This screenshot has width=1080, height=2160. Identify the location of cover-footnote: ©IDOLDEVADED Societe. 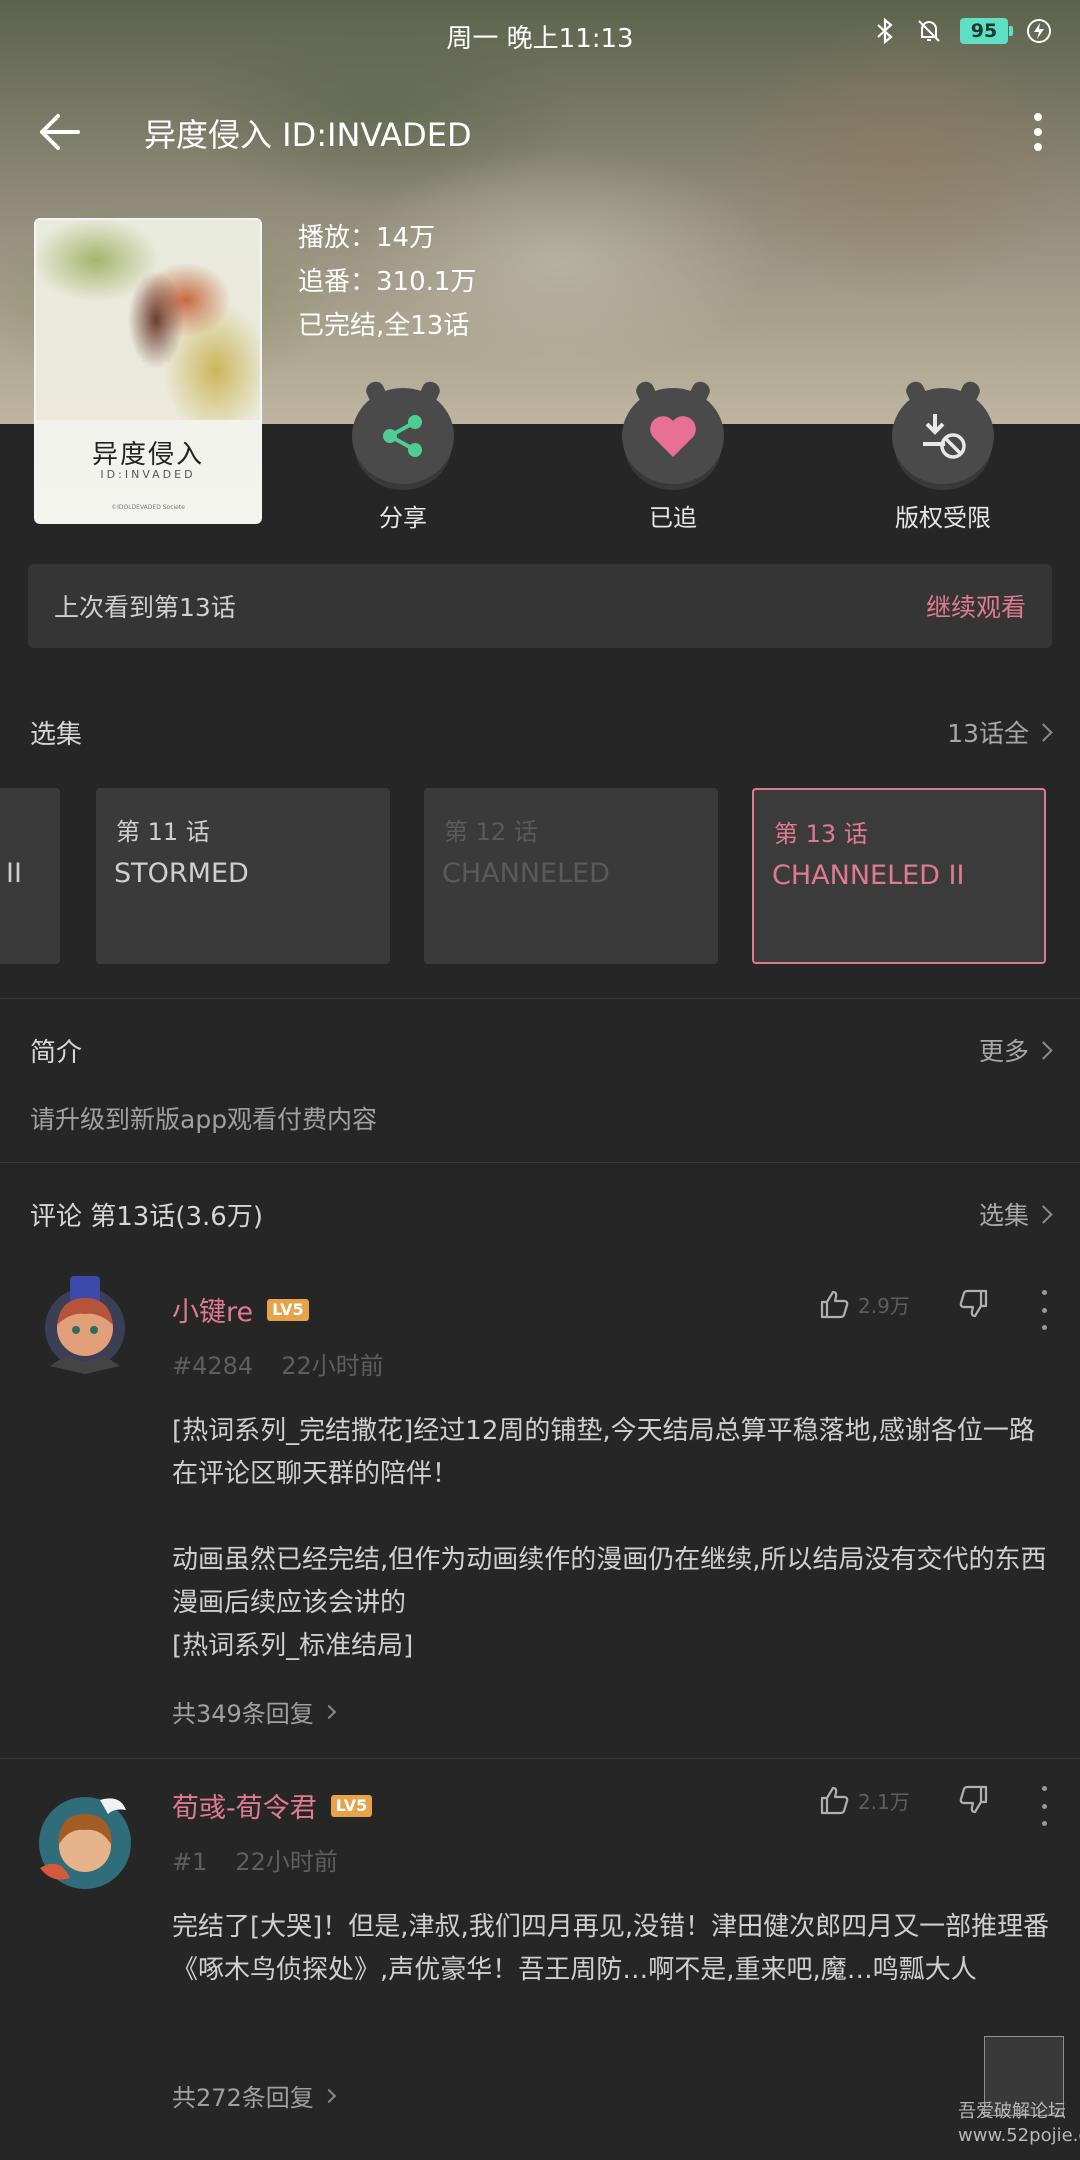
(148, 507).